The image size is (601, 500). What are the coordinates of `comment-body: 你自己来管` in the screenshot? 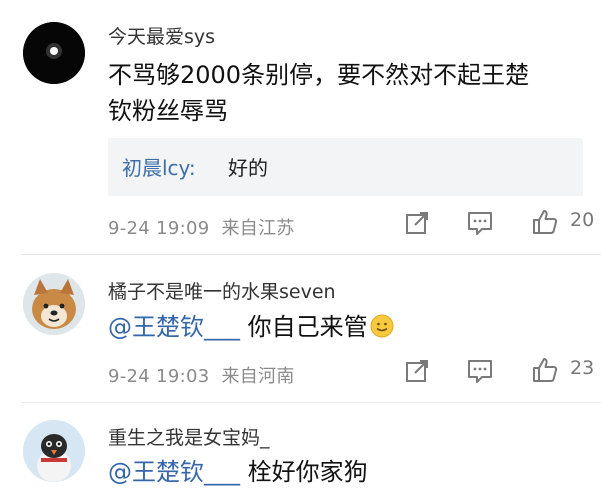 It's located at (304, 327).